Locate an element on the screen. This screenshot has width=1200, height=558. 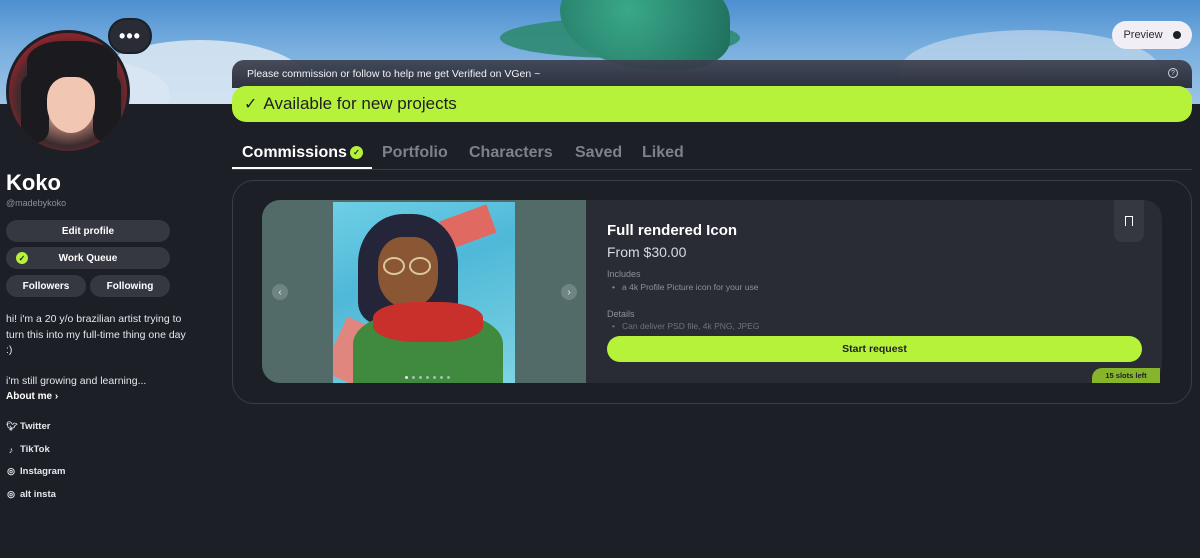
more-icon: ••• is located at coordinates (130, 35).